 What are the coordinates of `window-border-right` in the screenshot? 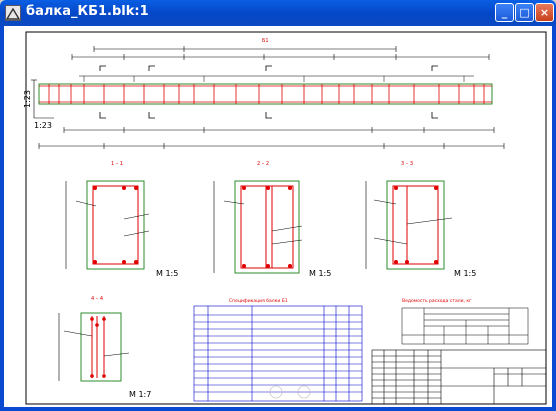 It's located at (554, 218).